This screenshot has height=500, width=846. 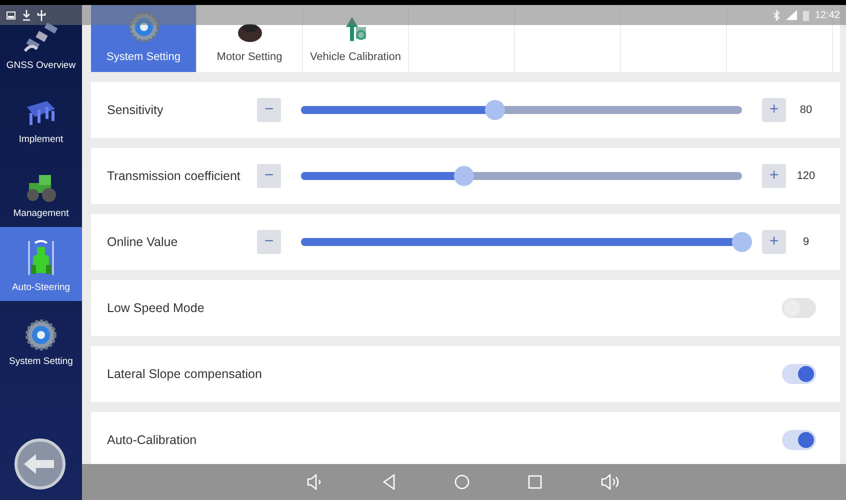 What do you see at coordinates (26, 15) in the screenshot?
I see `download-icon` at bounding box center [26, 15].